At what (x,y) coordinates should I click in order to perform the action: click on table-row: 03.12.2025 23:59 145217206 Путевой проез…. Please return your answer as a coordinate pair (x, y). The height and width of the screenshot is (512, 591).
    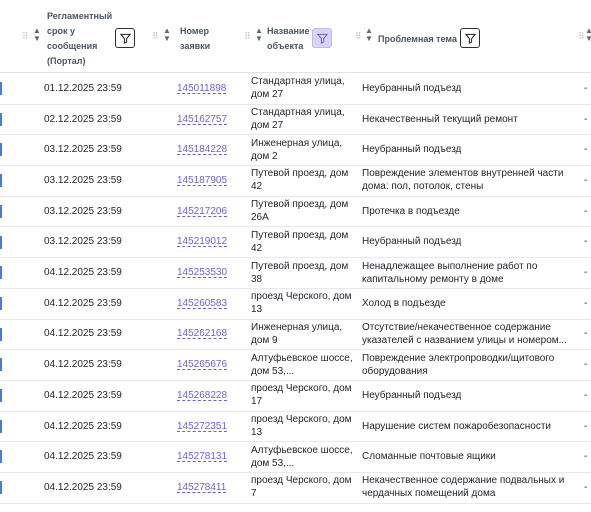
    Looking at the image, I should click on (295, 212).